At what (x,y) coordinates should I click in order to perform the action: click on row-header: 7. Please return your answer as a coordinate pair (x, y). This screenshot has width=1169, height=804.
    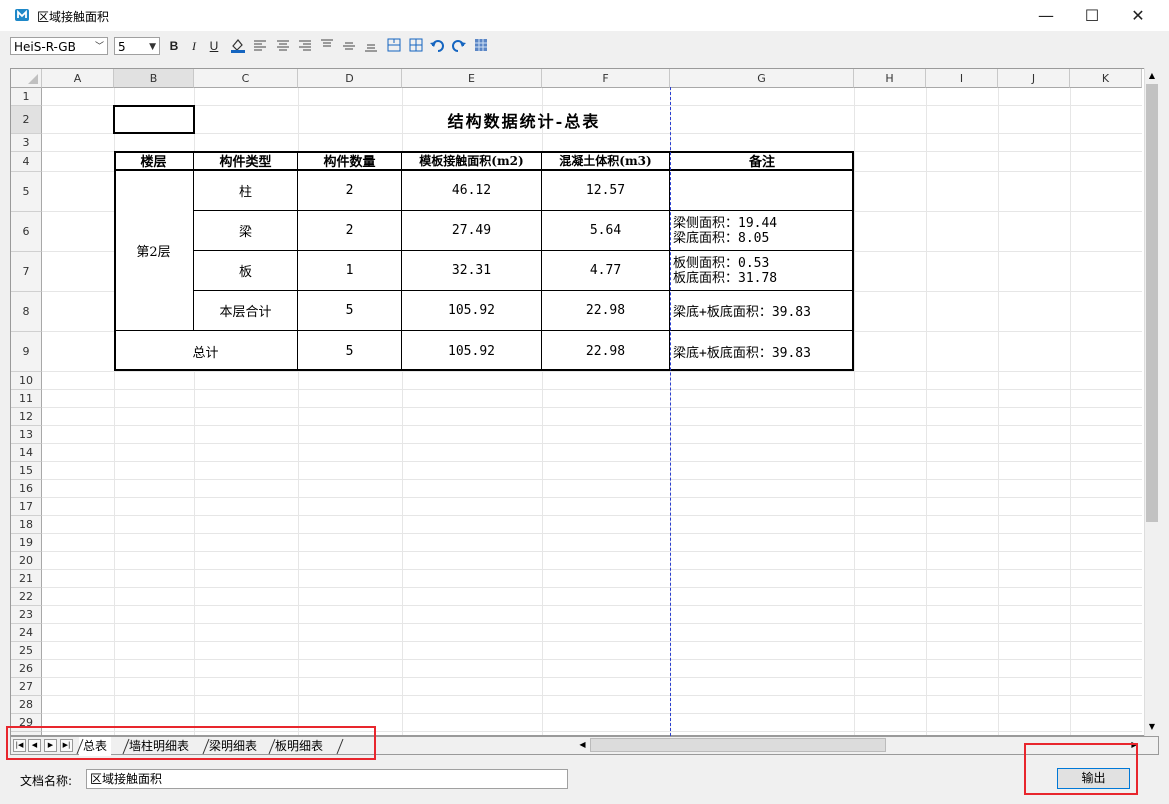
    Looking at the image, I should click on (26, 272).